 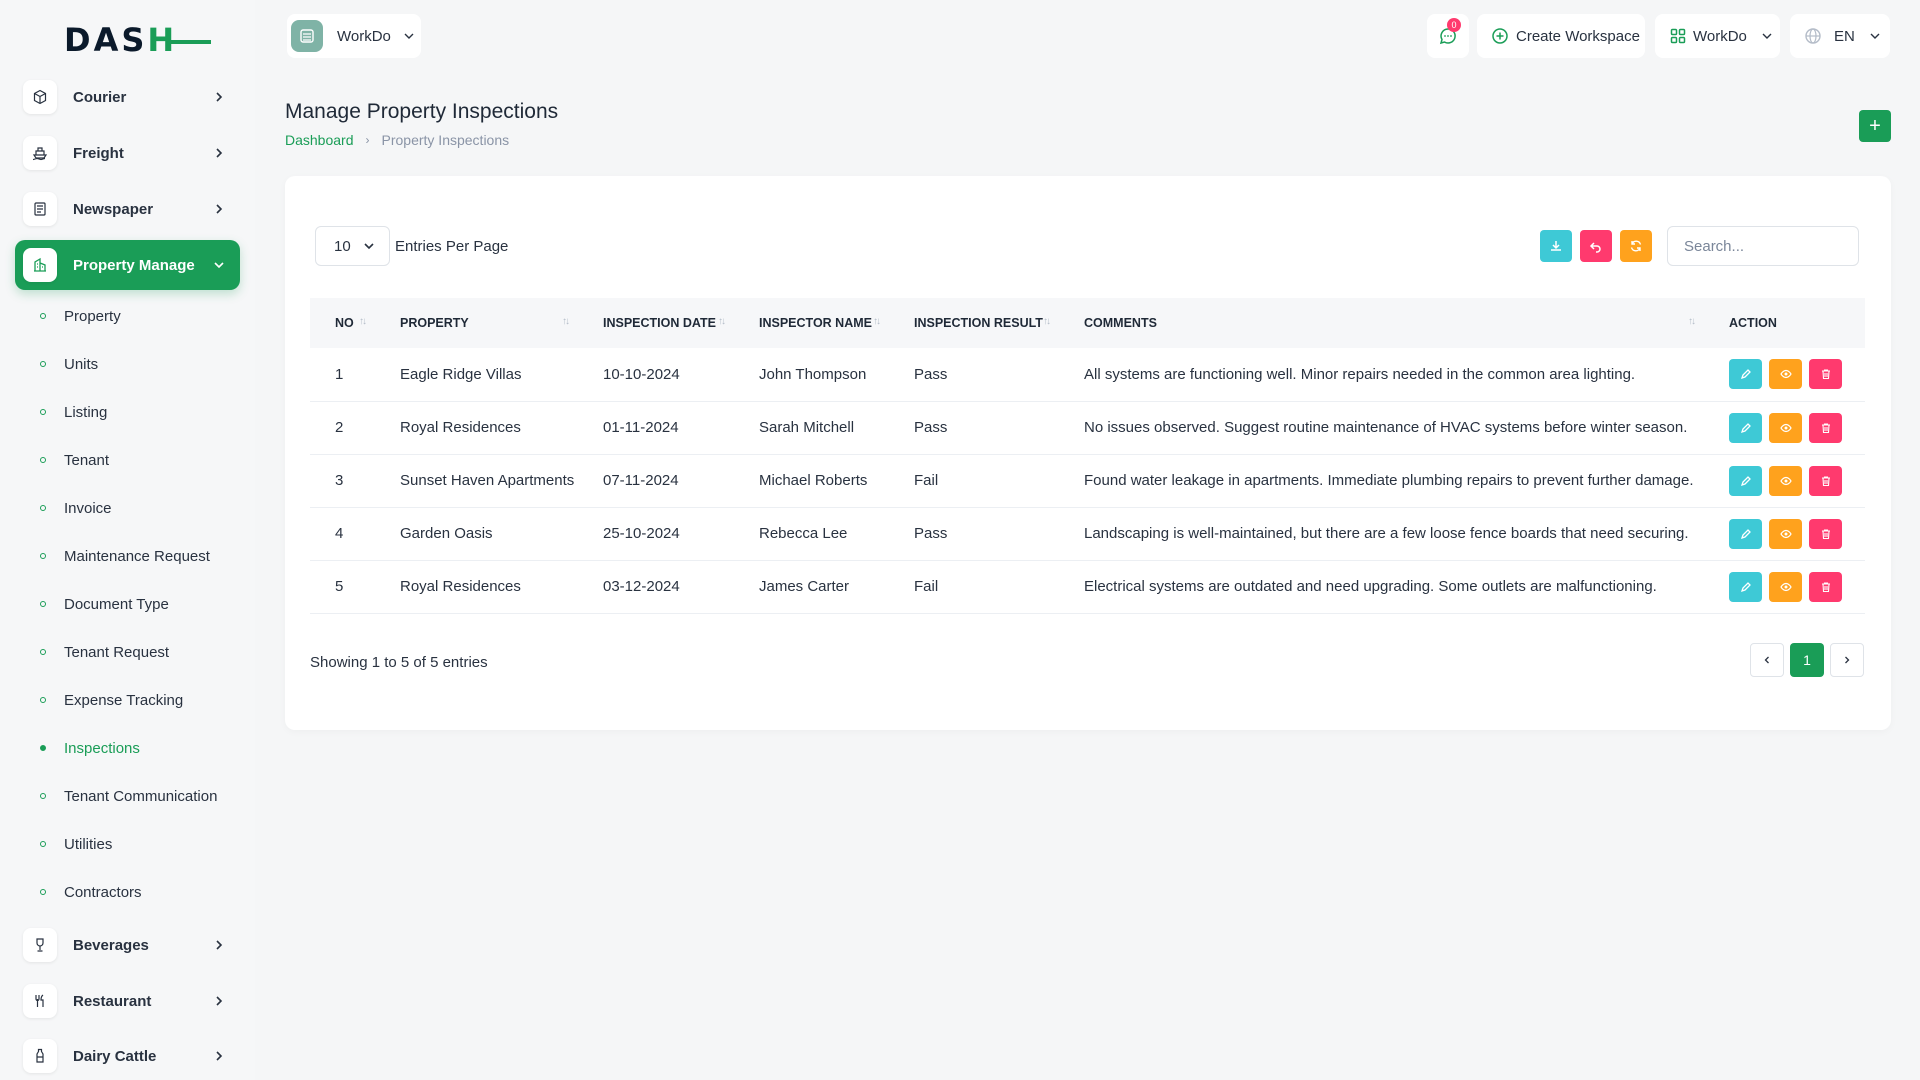 I want to click on logo-line-icon, so click(x=191, y=42).